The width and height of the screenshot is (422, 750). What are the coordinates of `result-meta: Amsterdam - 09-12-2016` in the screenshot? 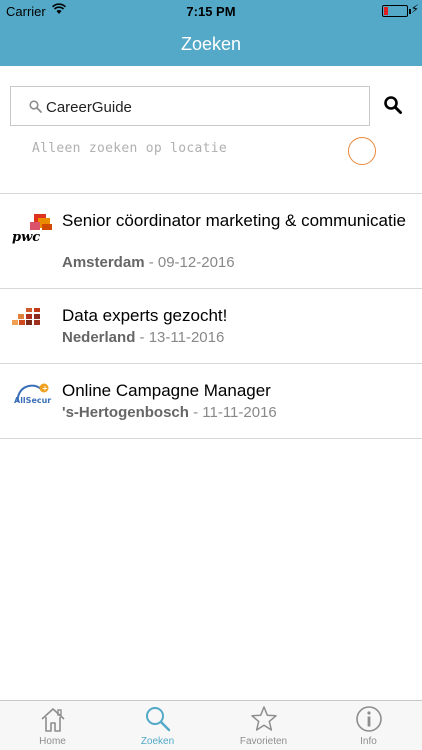 It's located at (148, 262).